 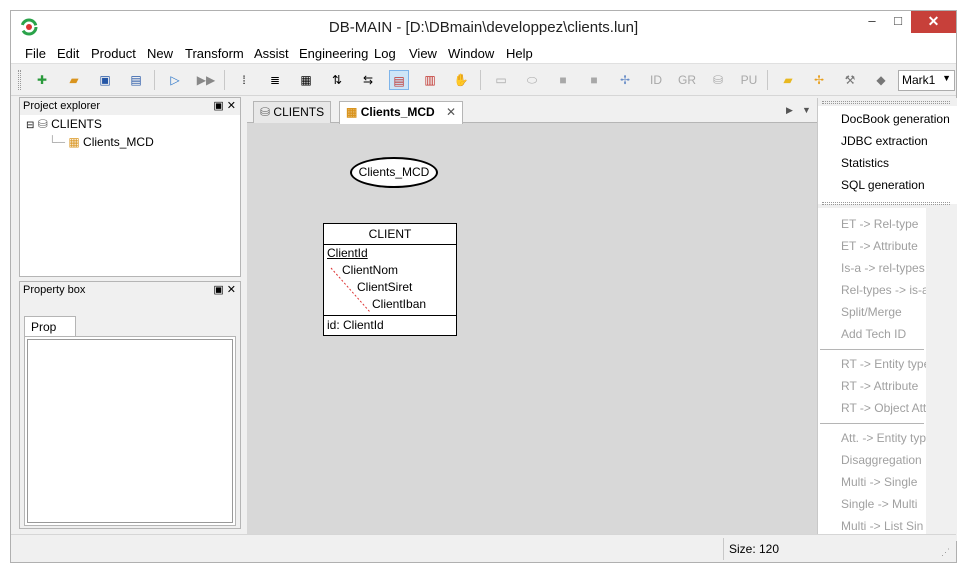 I want to click on new-link-icon: ✢, so click(x=625, y=80).